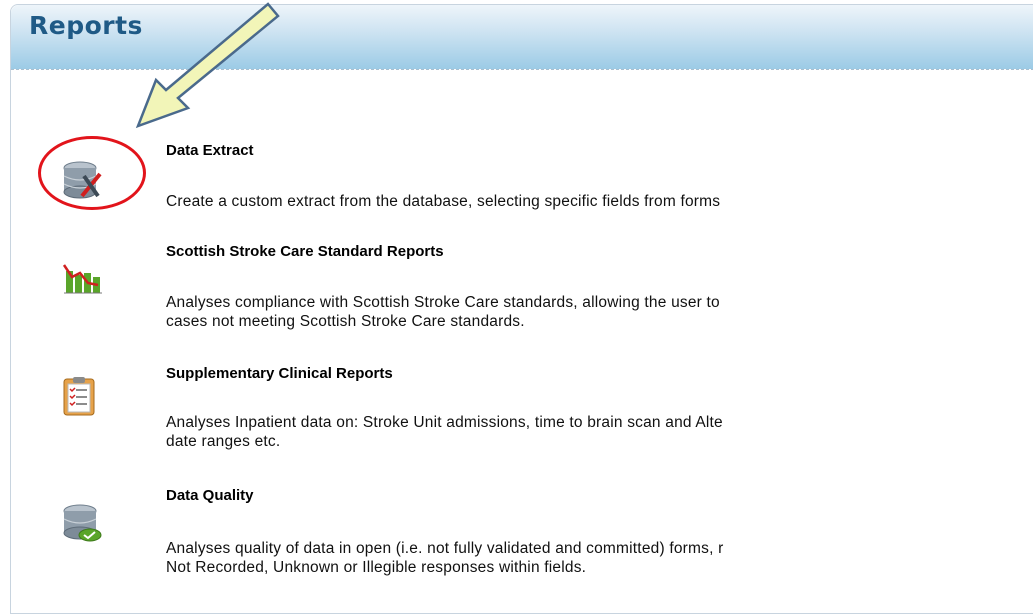 The image size is (1033, 614). I want to click on annotation-arrow, so click(205, 72).